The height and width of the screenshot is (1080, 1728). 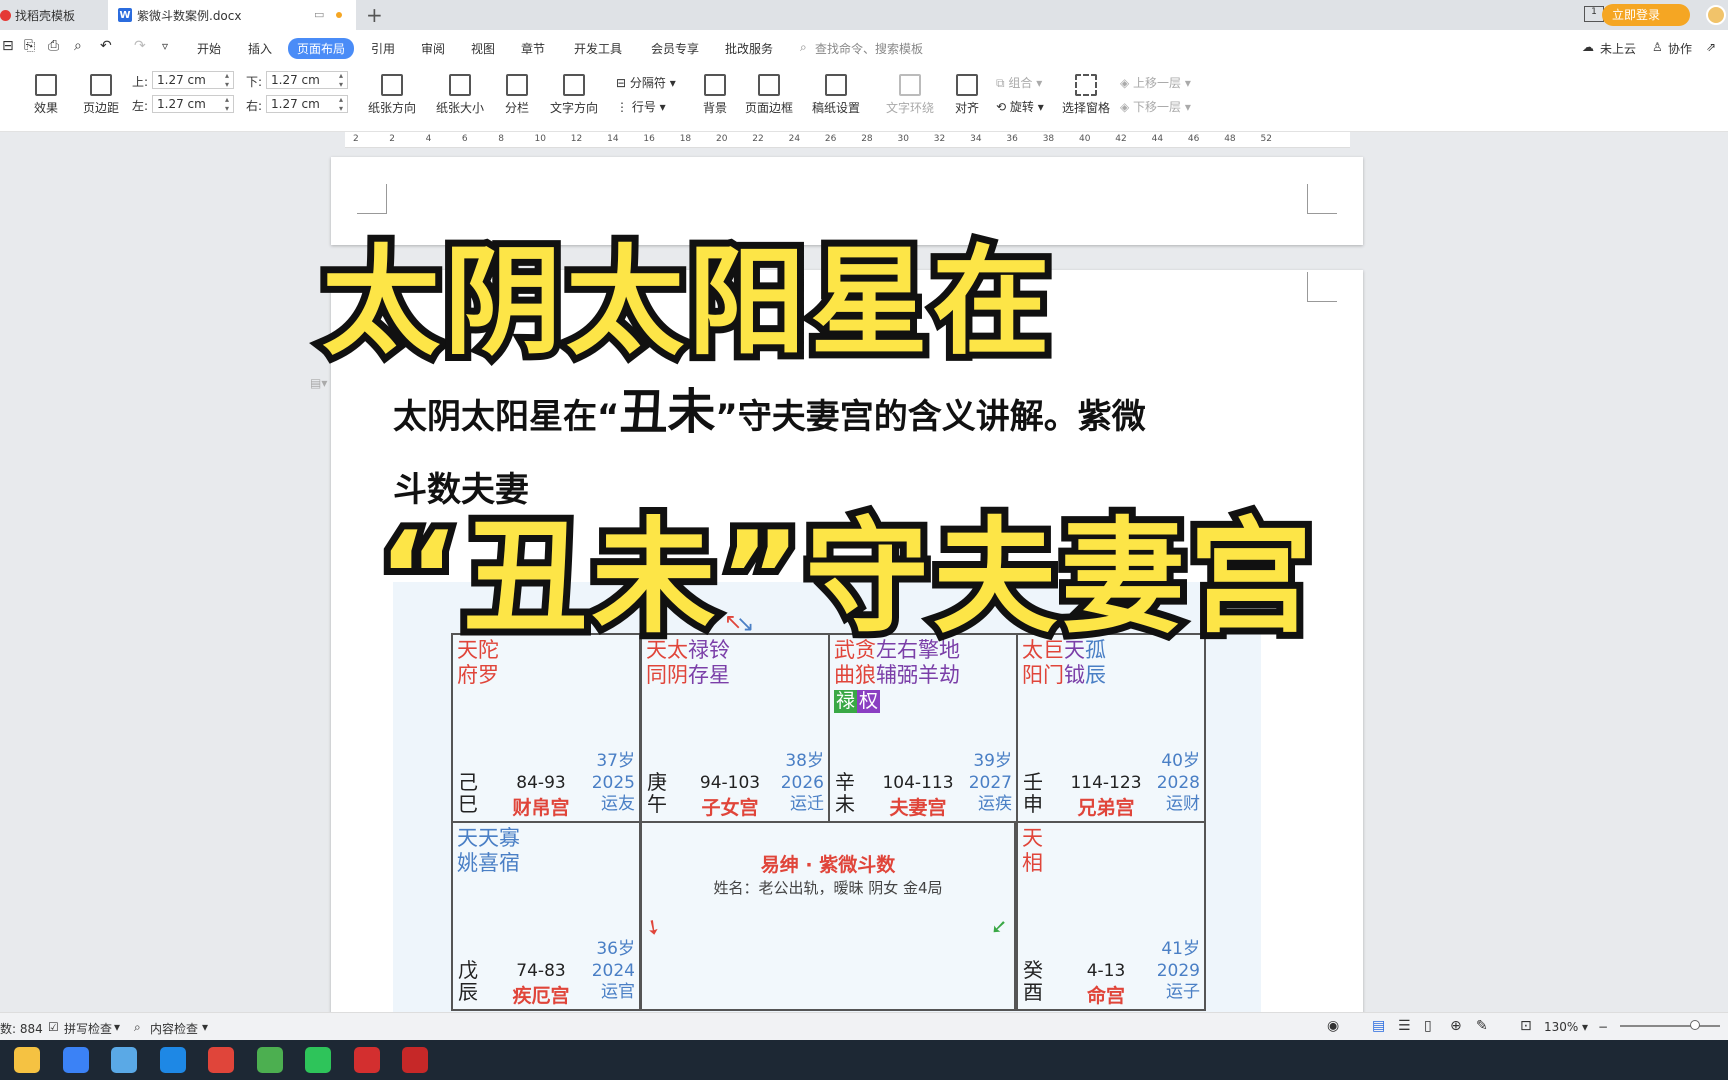 I want to click on tab-member: 会员专享, so click(x=675, y=48).